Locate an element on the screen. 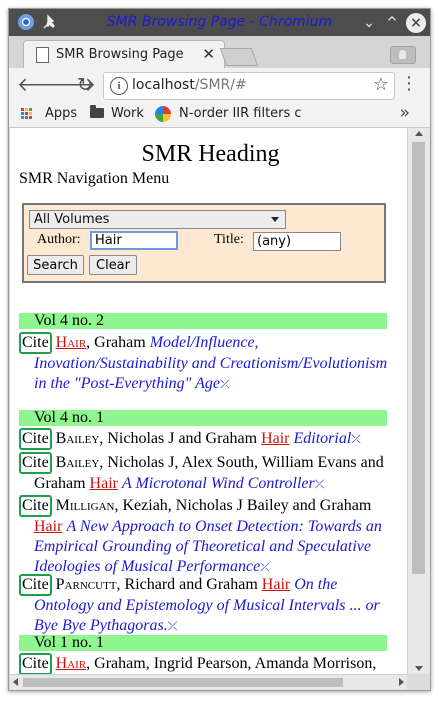 This screenshot has height=701, width=442. horizontal-scrollbar is located at coordinates (208, 682).